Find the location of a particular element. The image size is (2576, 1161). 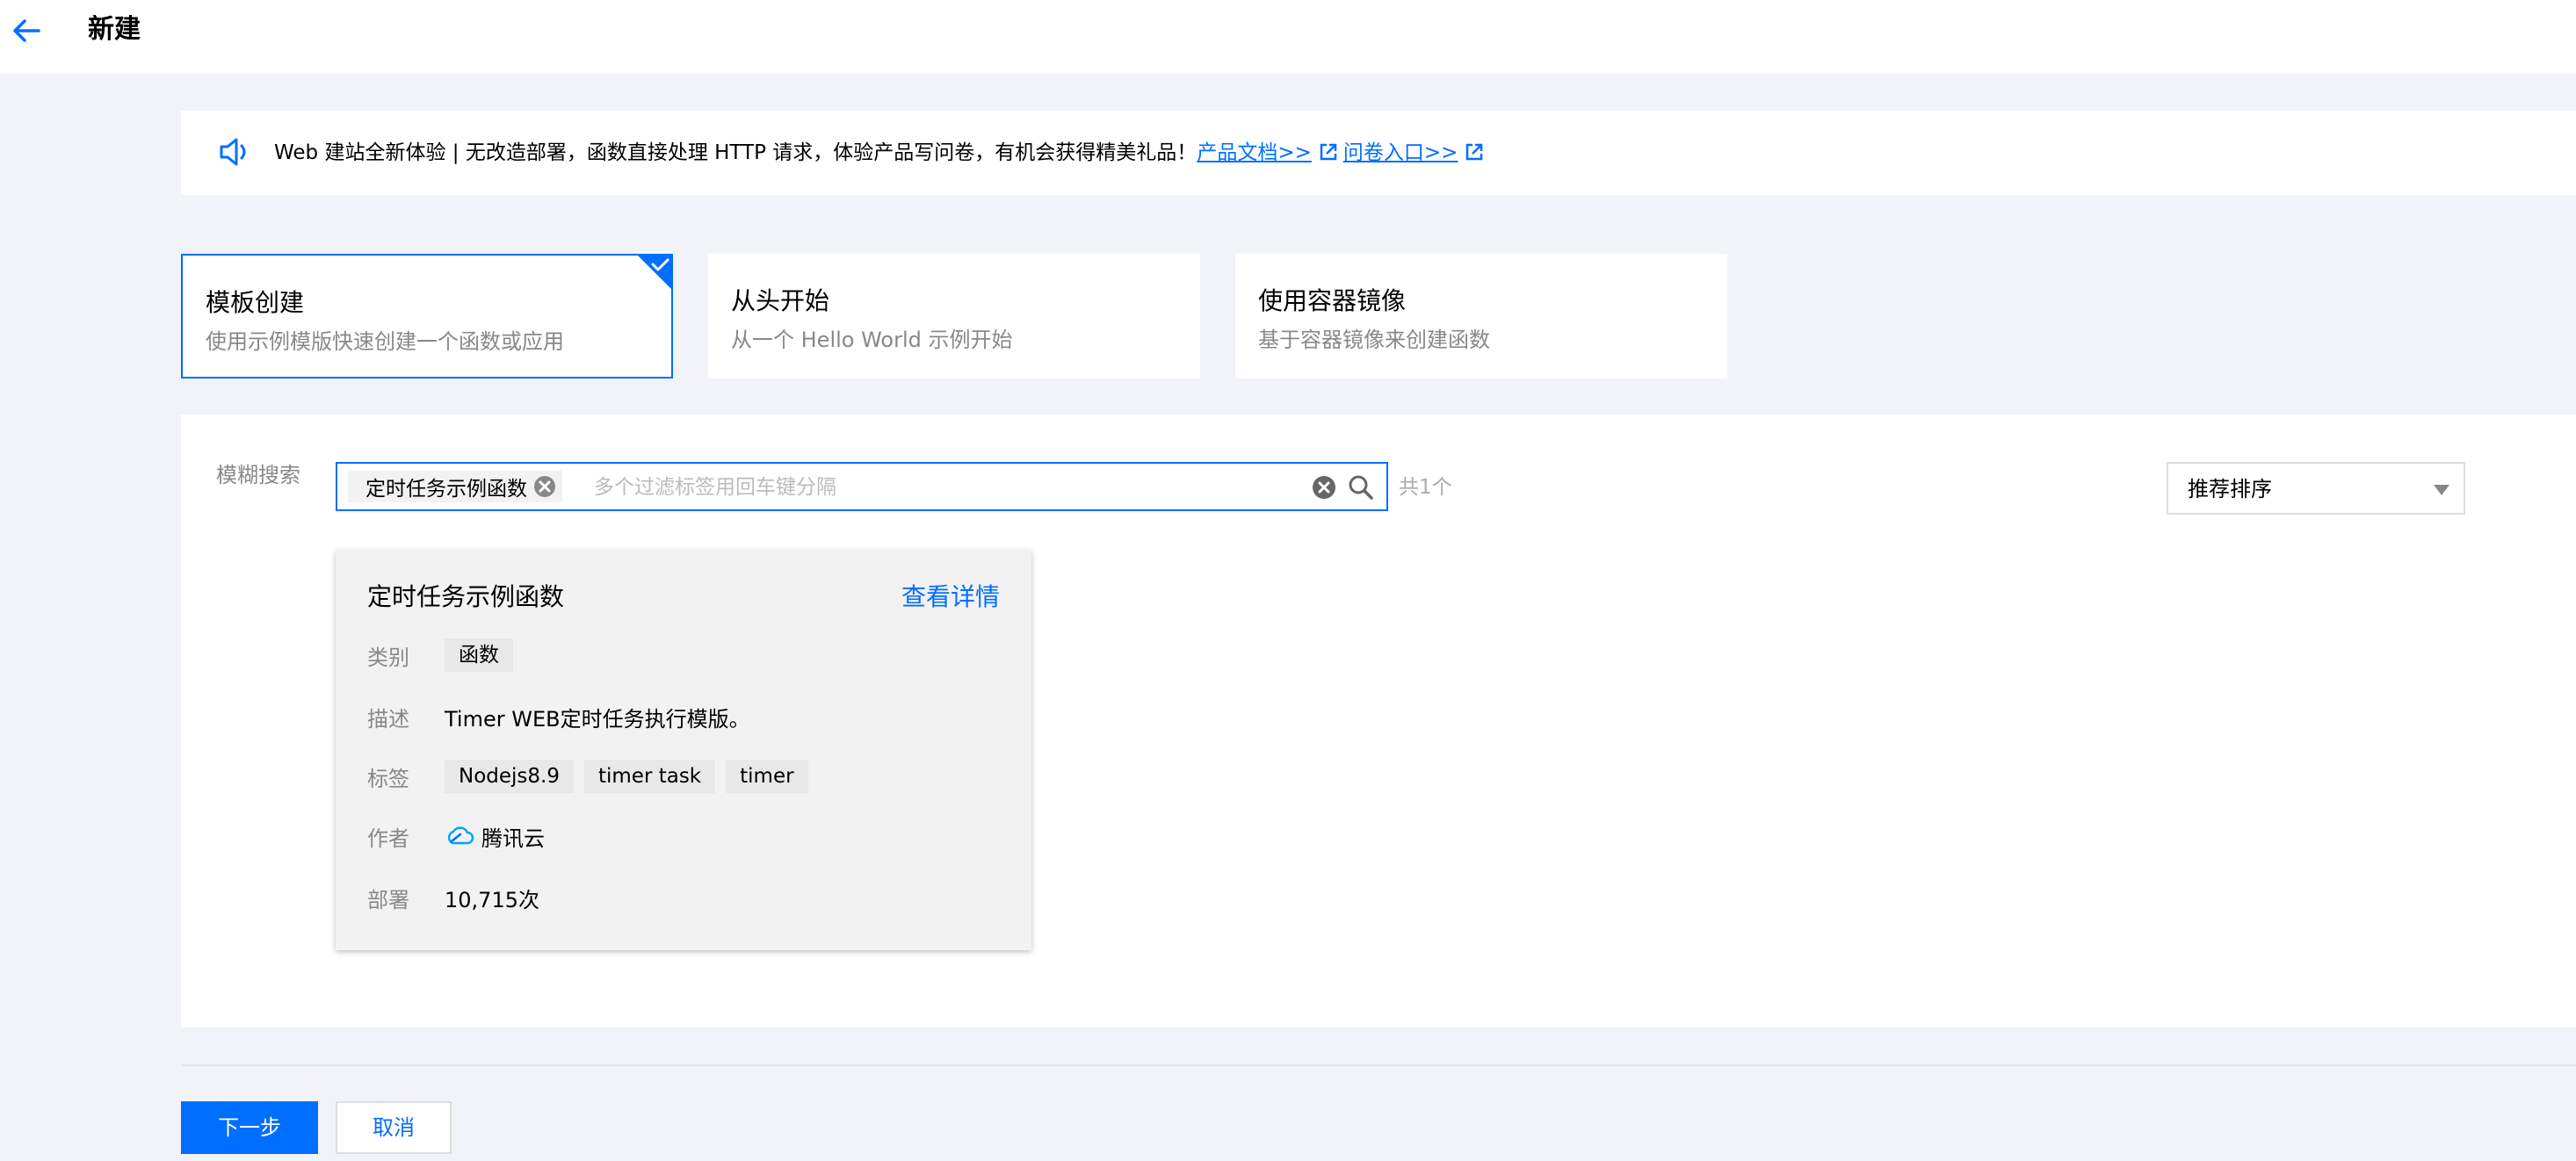

tag-pill: timer task is located at coordinates (649, 777).